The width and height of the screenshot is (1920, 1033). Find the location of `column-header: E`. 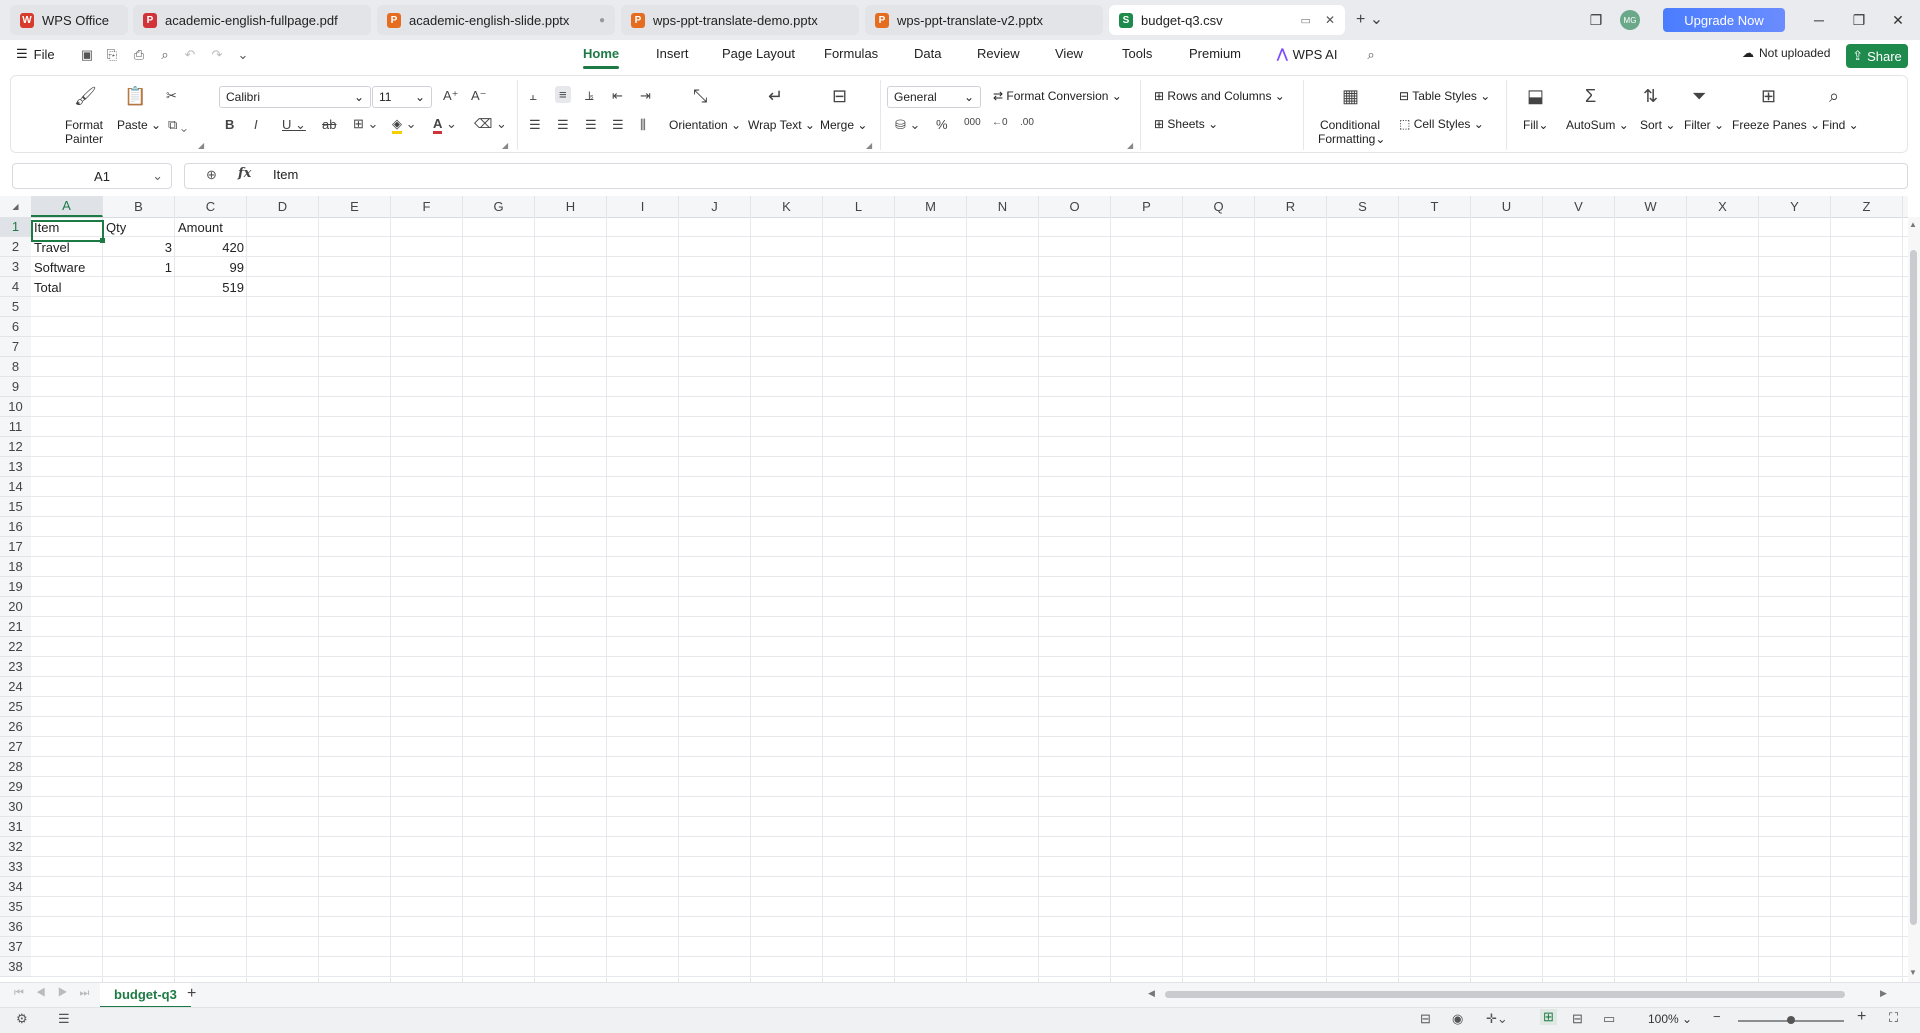

column-header: E is located at coordinates (355, 206).